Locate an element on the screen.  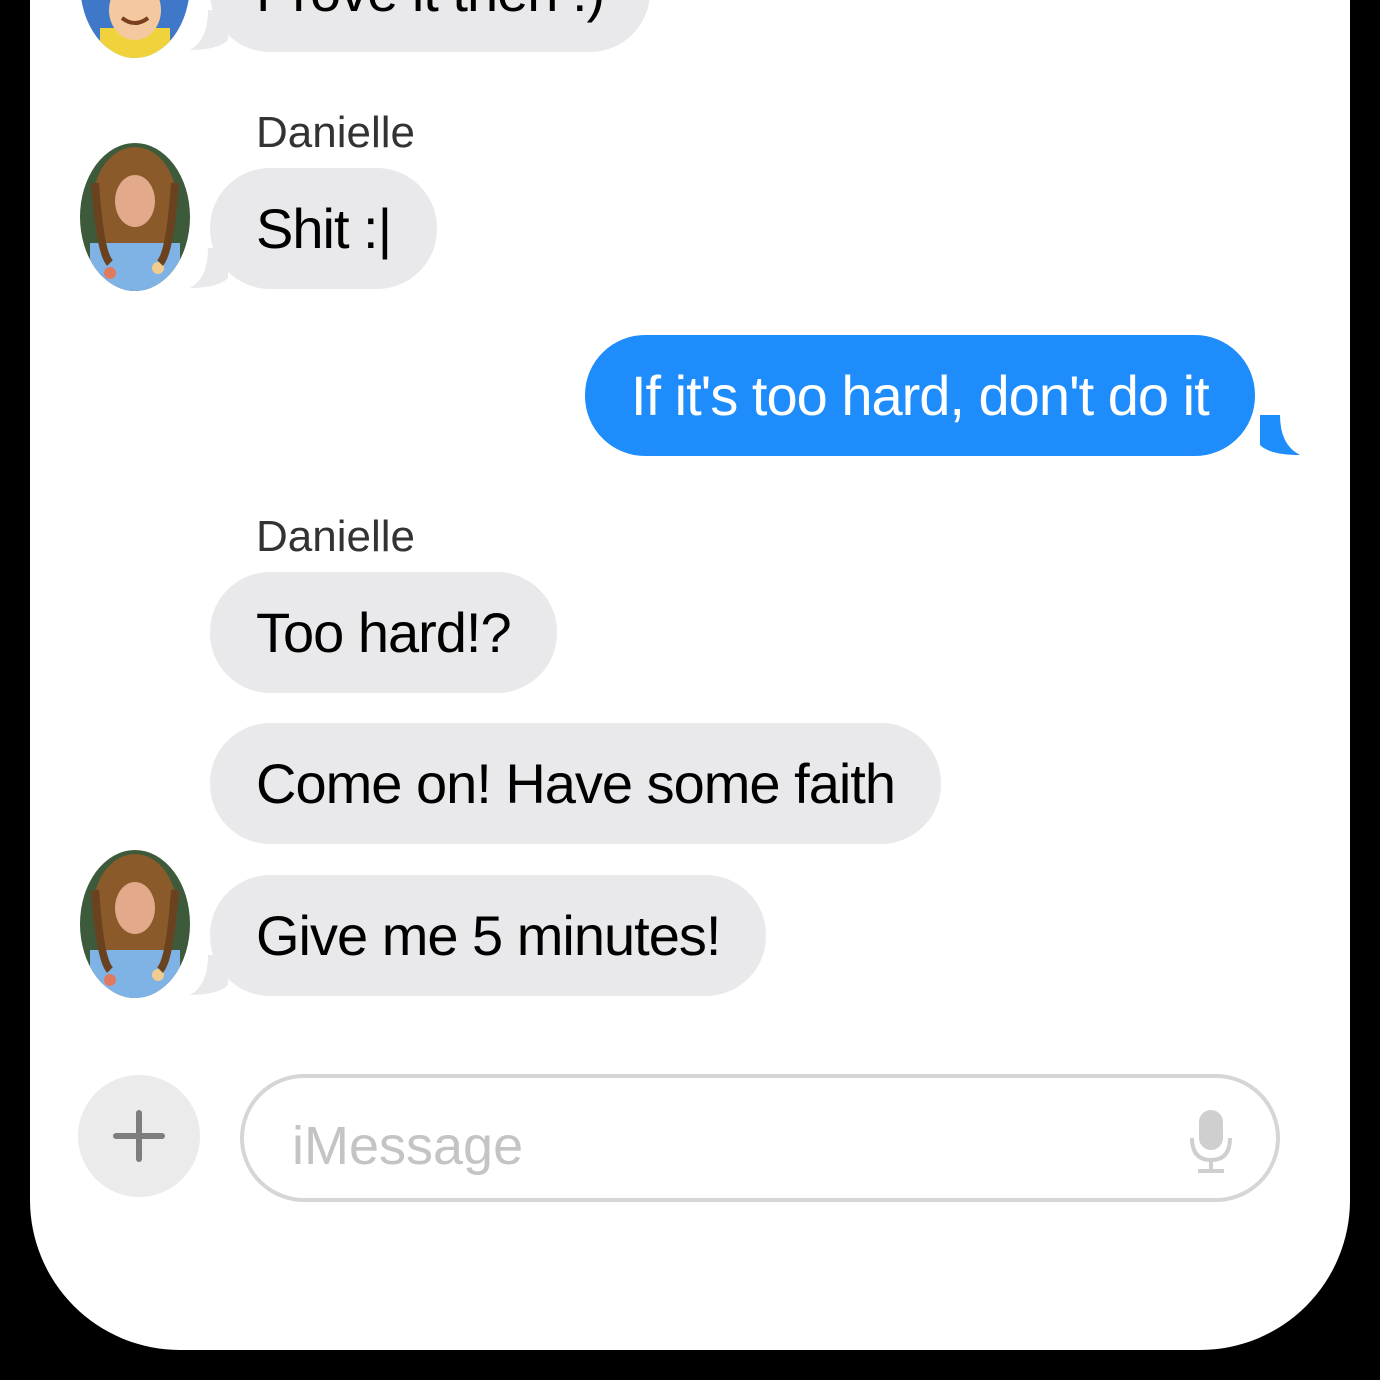
message-text: Too hard!? is located at coordinates (384, 632).